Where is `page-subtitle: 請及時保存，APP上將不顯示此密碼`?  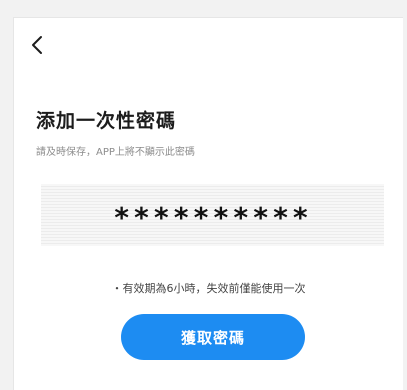
page-subtitle: 請及時保存，APP上將不顯示此密碼 is located at coordinates (115, 152).